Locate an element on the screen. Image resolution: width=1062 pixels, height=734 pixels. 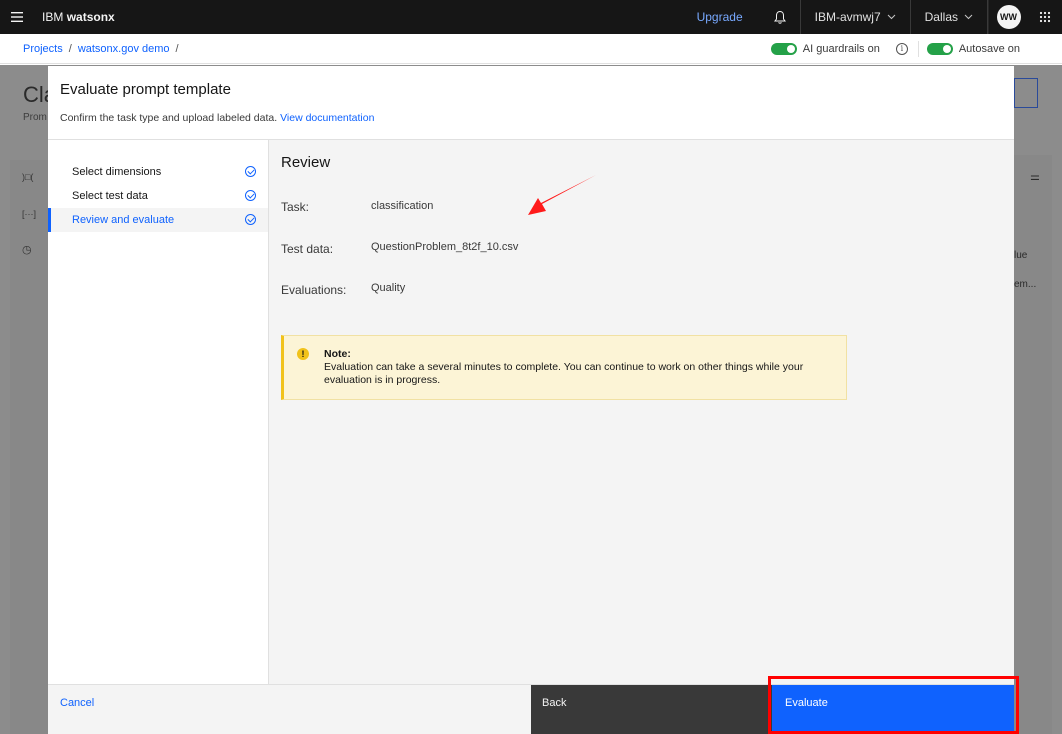
ai-guardrails-label: AI guardrails on is located at coordinates (841, 48).